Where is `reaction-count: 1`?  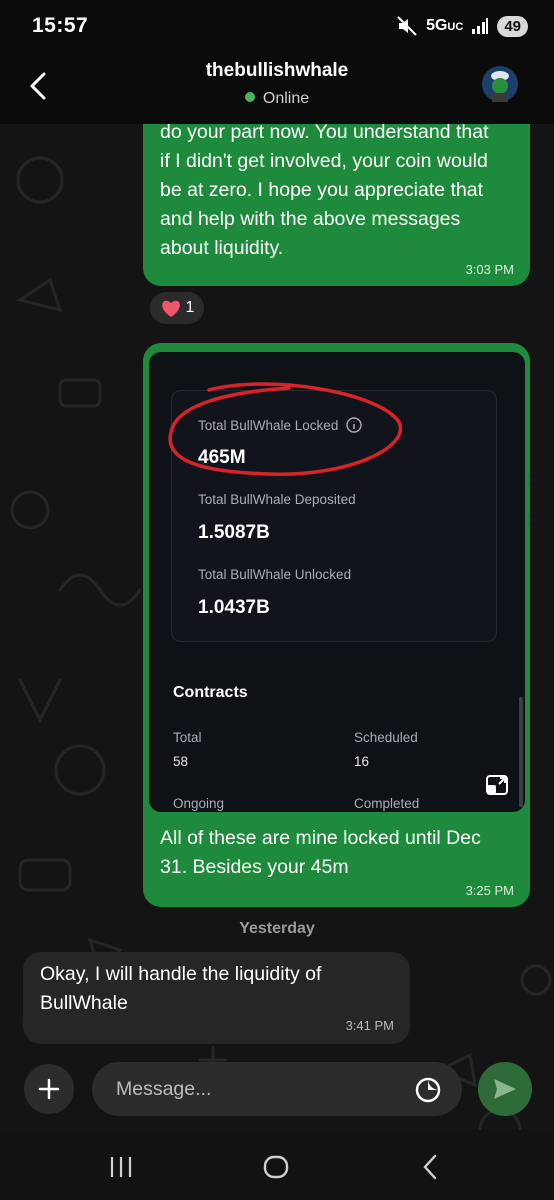 reaction-count: 1 is located at coordinates (190, 307).